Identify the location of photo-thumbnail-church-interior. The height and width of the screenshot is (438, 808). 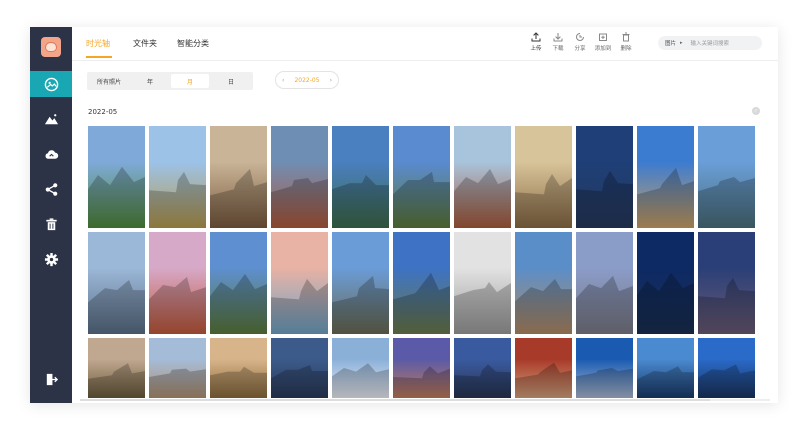
(543, 177).